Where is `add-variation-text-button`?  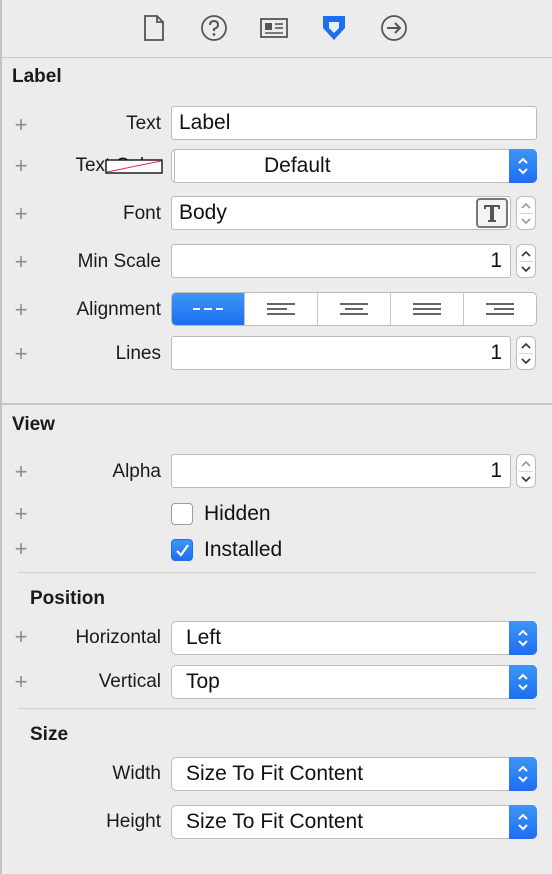 add-variation-text-button is located at coordinates (21, 125).